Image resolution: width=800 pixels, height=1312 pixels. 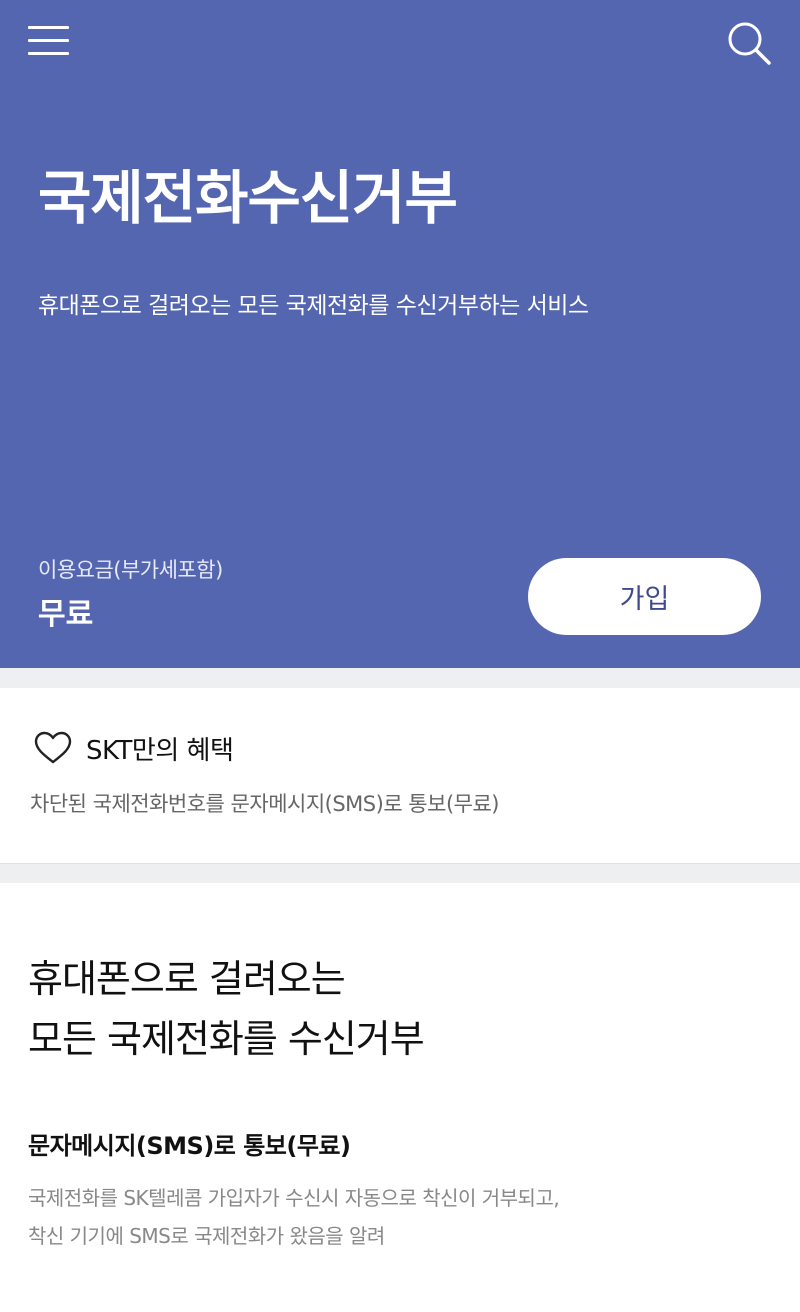 What do you see at coordinates (749, 43) in the screenshot?
I see `search-icon` at bounding box center [749, 43].